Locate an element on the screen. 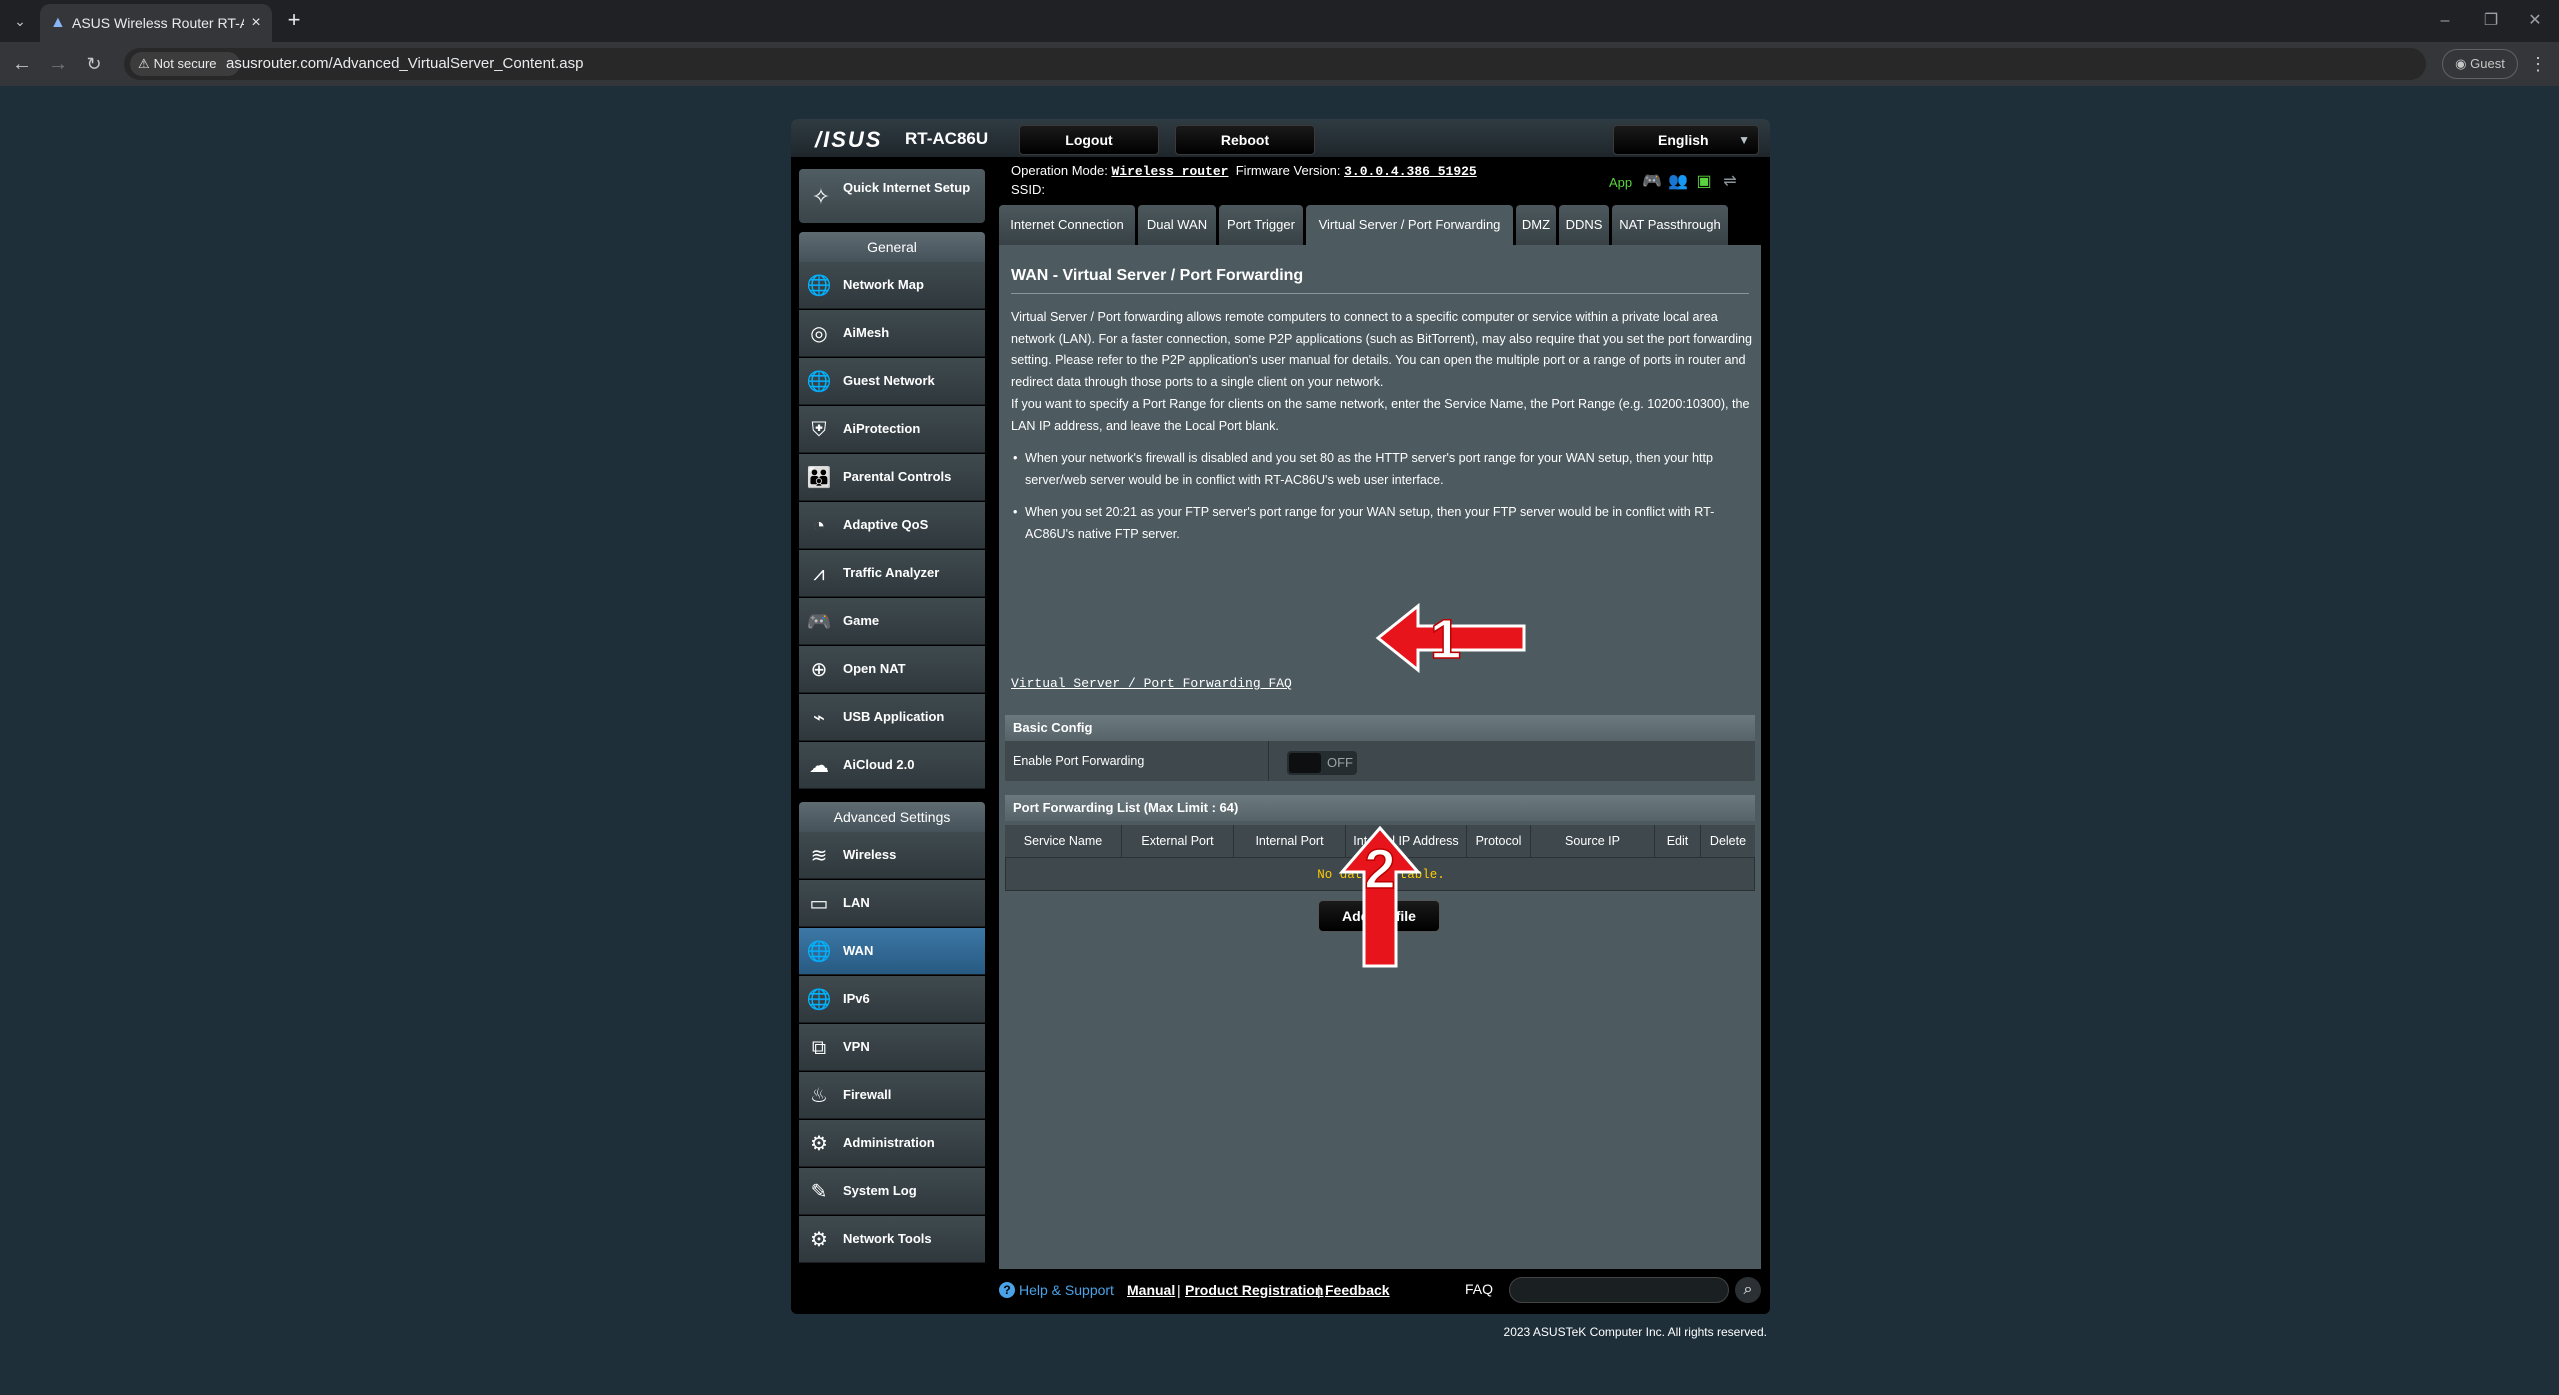  tab-dmz: DMZ is located at coordinates (1536, 225).